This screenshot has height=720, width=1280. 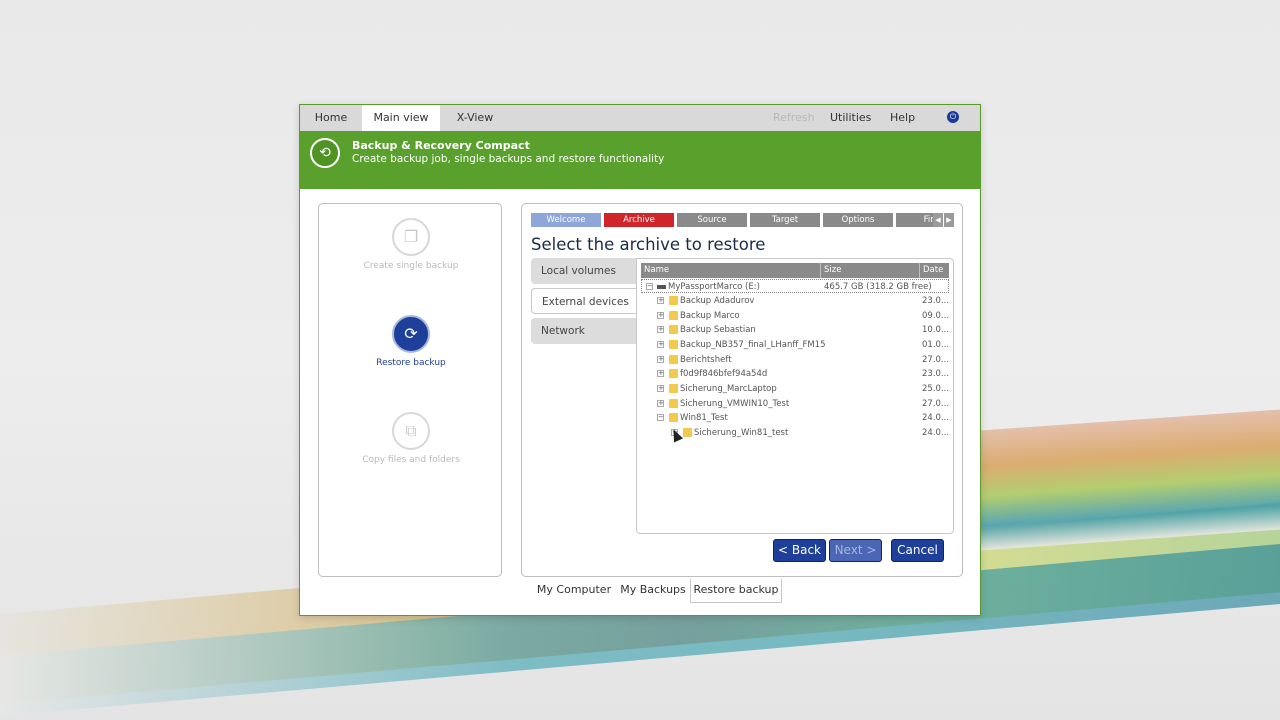 What do you see at coordinates (574, 591) in the screenshot?
I see `tab-my-computer: My Computer` at bounding box center [574, 591].